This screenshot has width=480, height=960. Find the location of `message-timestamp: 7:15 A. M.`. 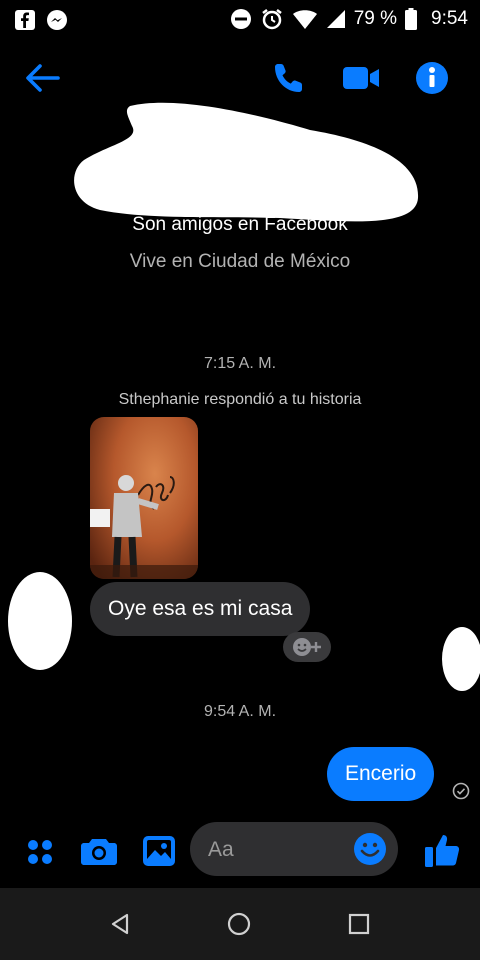

message-timestamp: 7:15 A. M. is located at coordinates (240, 363).